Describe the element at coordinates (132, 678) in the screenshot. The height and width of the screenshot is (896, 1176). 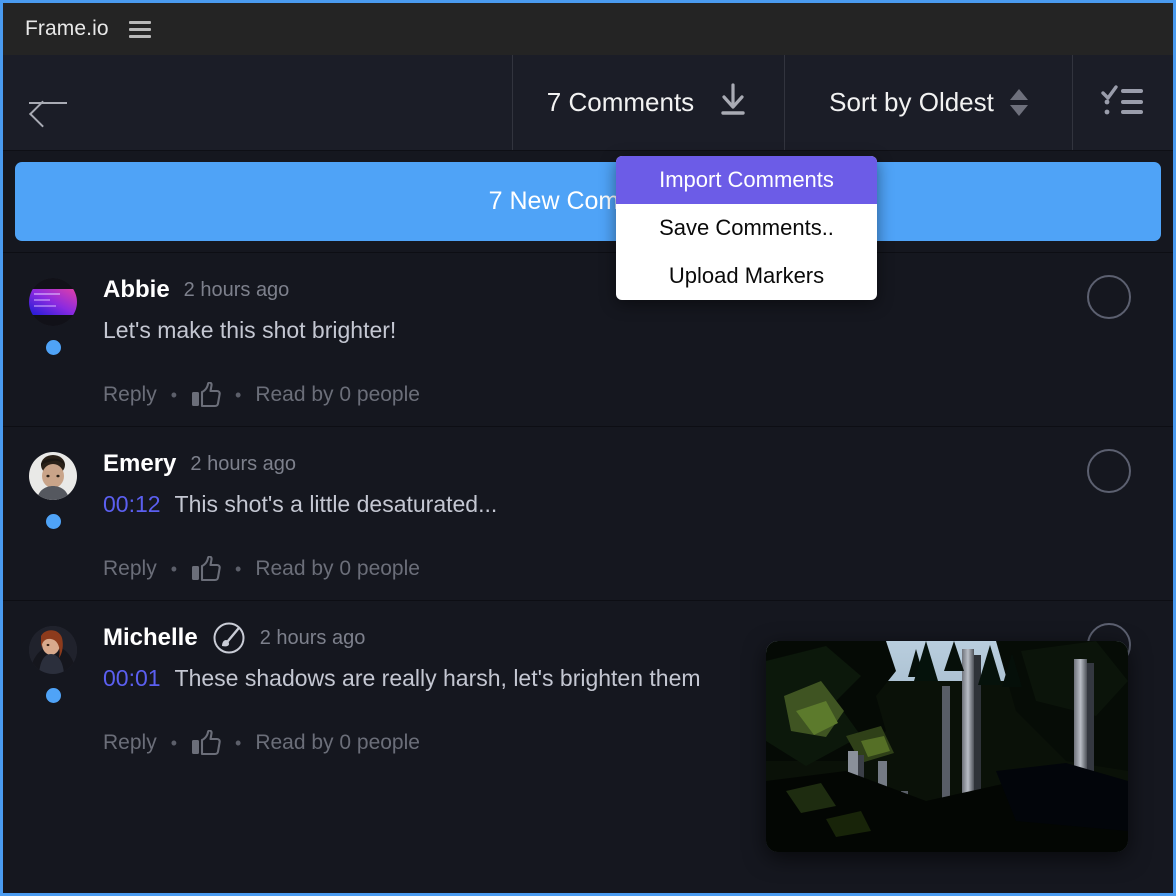
I see `comment-timecode: 00:01` at that location.